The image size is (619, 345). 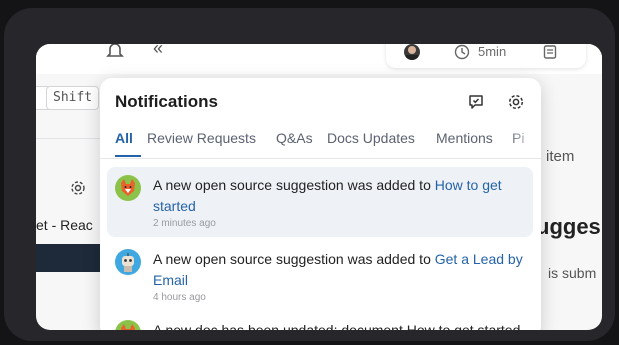 I want to click on top-bar: « 5min, so click(x=319, y=59).